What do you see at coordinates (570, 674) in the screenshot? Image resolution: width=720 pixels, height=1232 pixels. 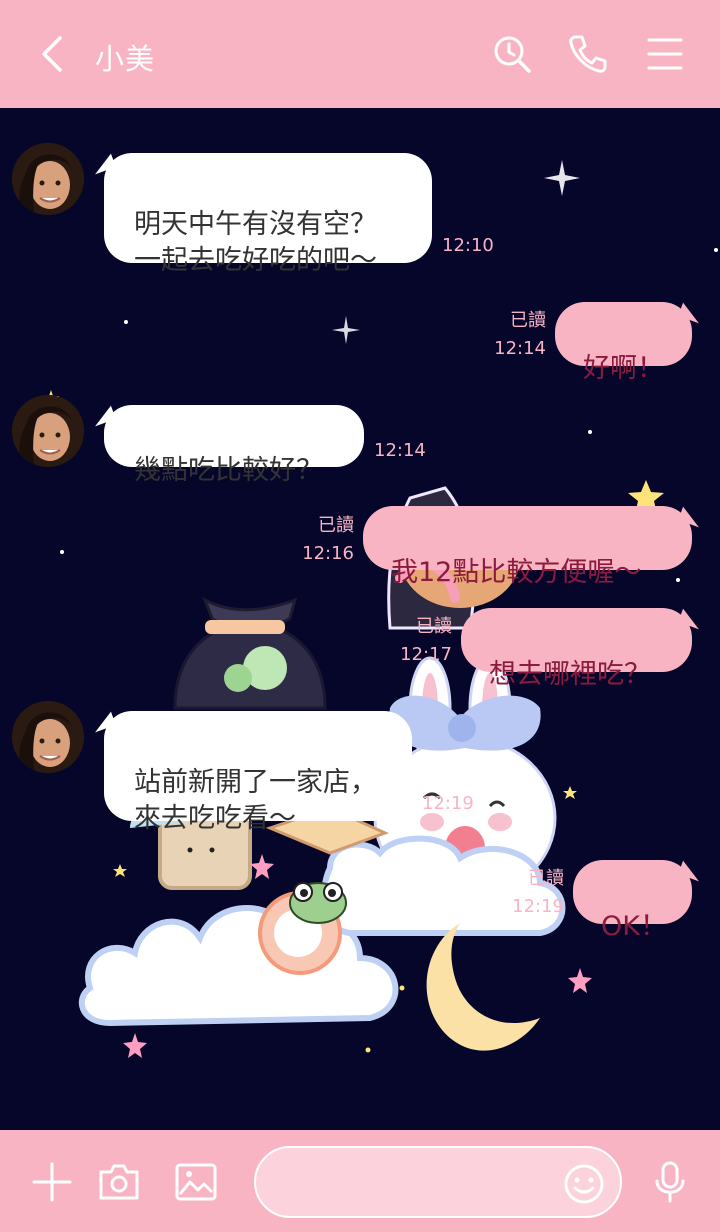 I see `message-text: 想去哪裡吃？` at bounding box center [570, 674].